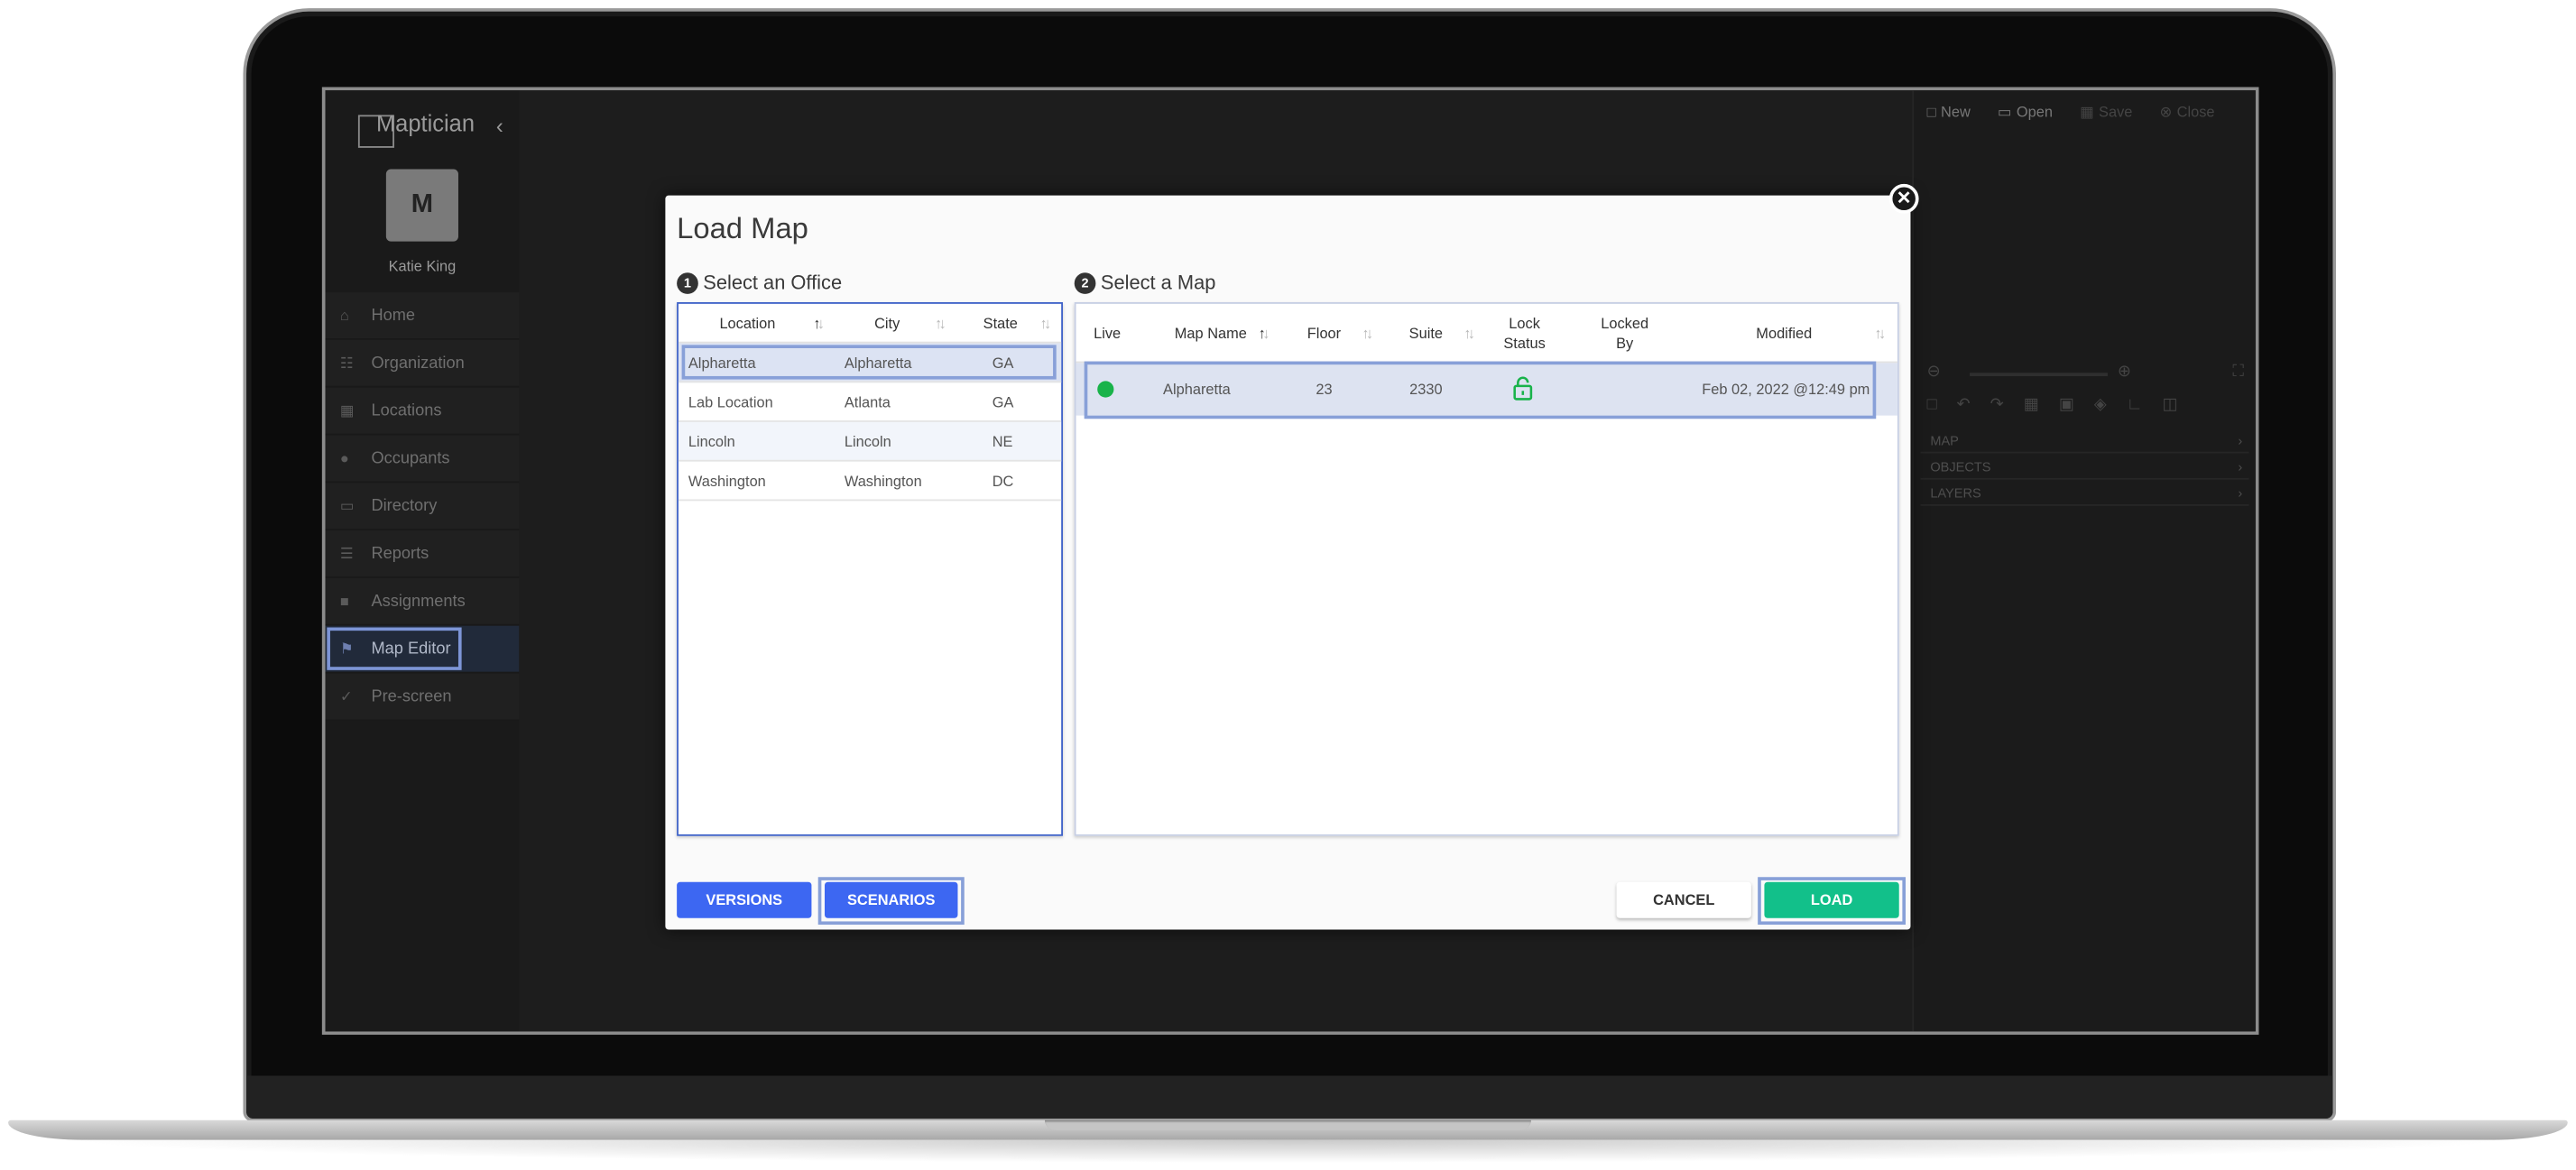  I want to click on sidebar-item-label: Reports, so click(400, 555).